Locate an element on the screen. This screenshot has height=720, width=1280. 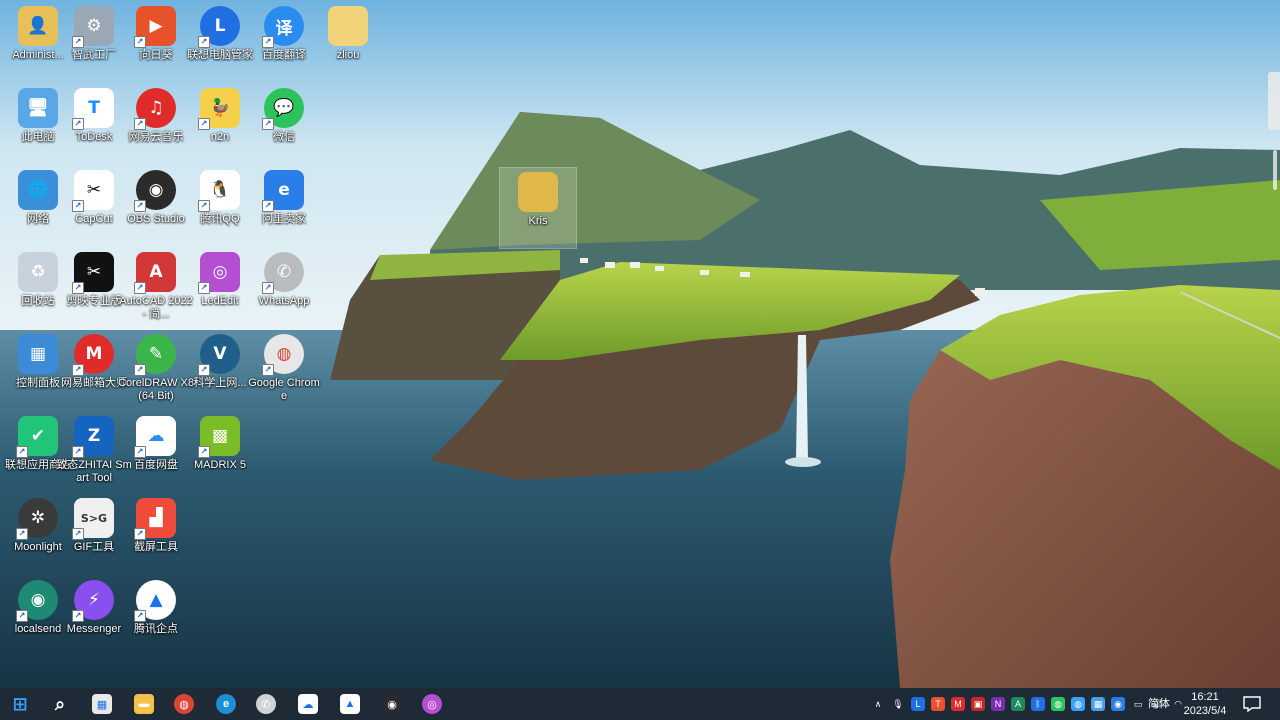
zhitai-smart-tool-icon: Z ↗ is located at coordinates (93, 437).